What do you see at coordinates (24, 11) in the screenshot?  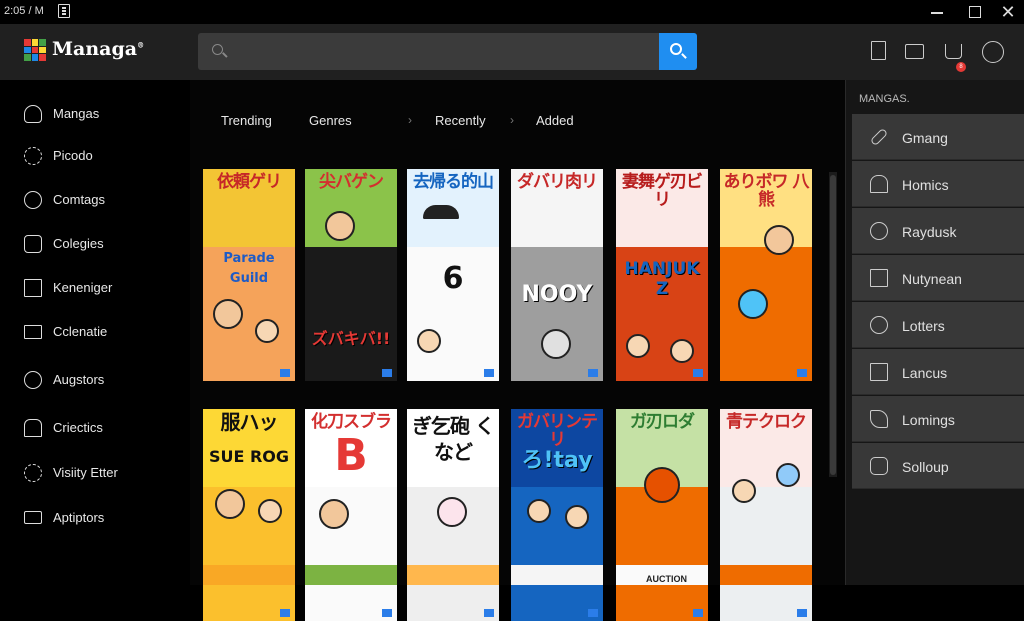 I see `clock: 2:05 / M` at bounding box center [24, 11].